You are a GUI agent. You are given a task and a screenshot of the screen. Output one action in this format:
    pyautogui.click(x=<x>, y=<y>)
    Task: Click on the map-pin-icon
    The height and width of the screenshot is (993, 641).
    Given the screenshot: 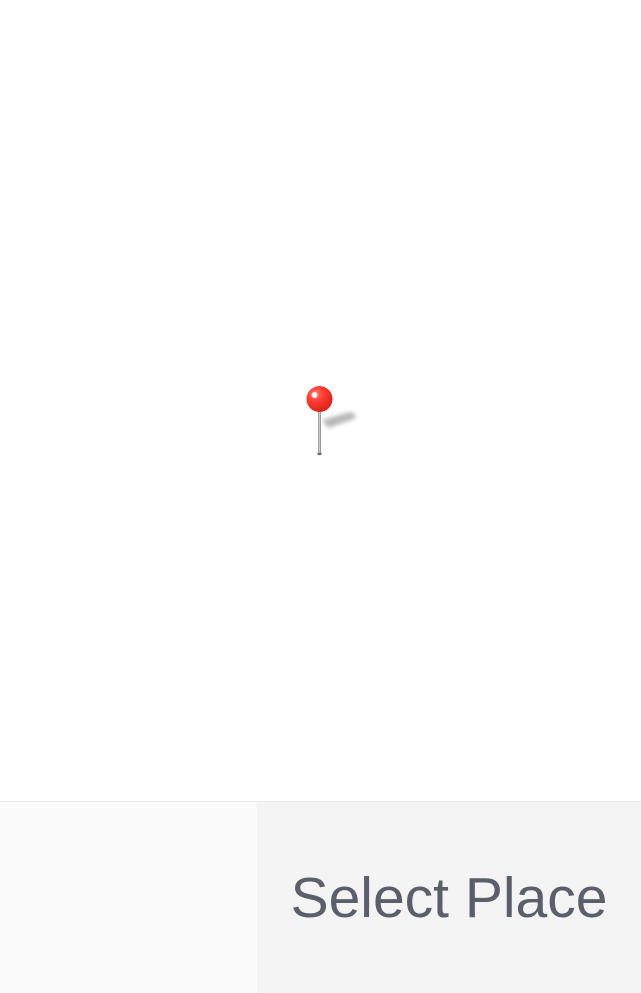 What is the action you would take?
    pyautogui.click(x=333, y=422)
    